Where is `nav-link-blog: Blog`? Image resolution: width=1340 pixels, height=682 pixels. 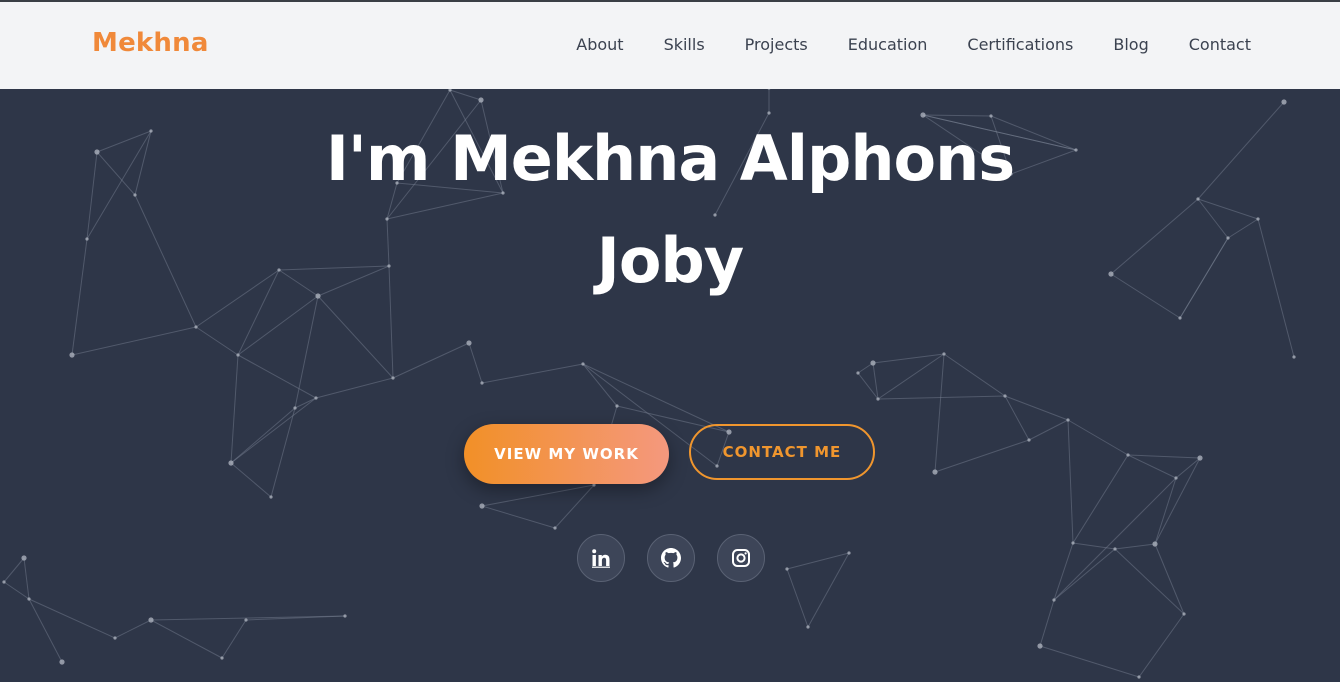 nav-link-blog: Blog is located at coordinates (1130, 44).